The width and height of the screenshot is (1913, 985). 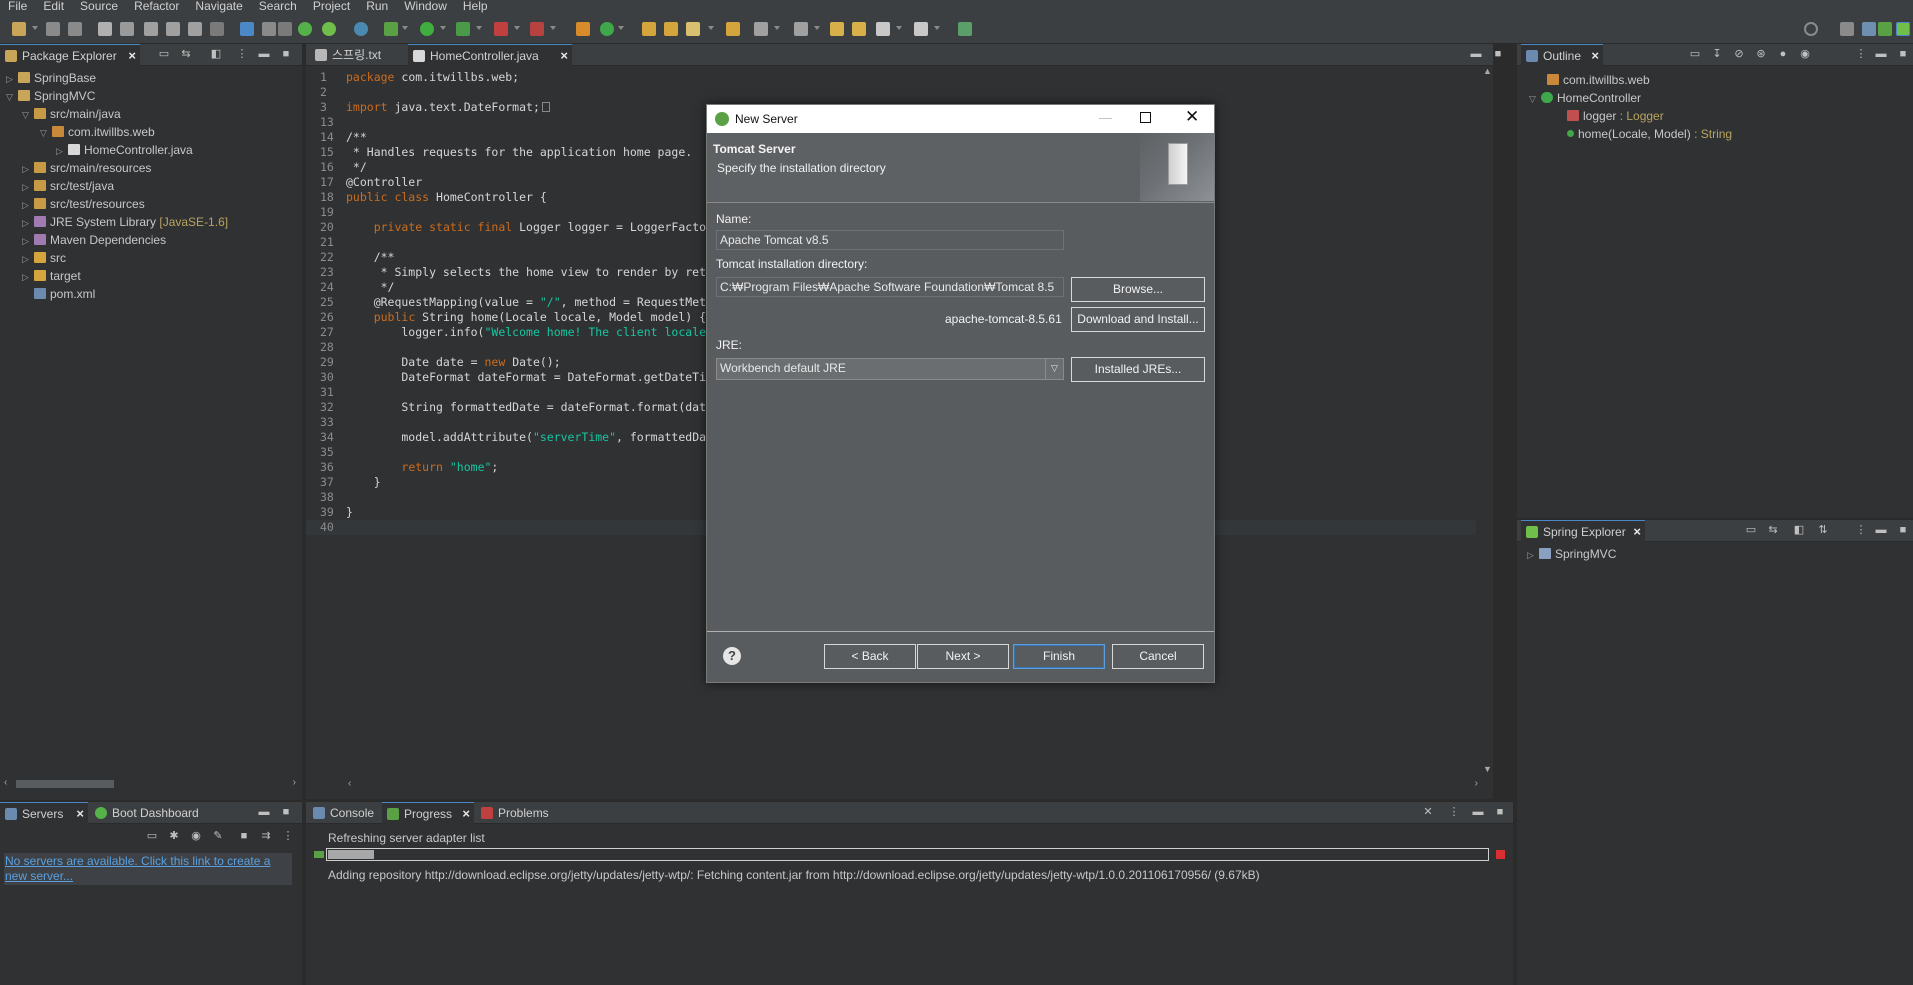 What do you see at coordinates (1847, 29) in the screenshot?
I see `perspective-open-icon` at bounding box center [1847, 29].